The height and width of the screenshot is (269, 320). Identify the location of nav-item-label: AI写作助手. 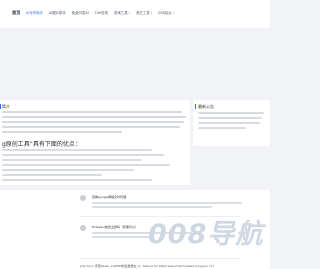
(34, 13).